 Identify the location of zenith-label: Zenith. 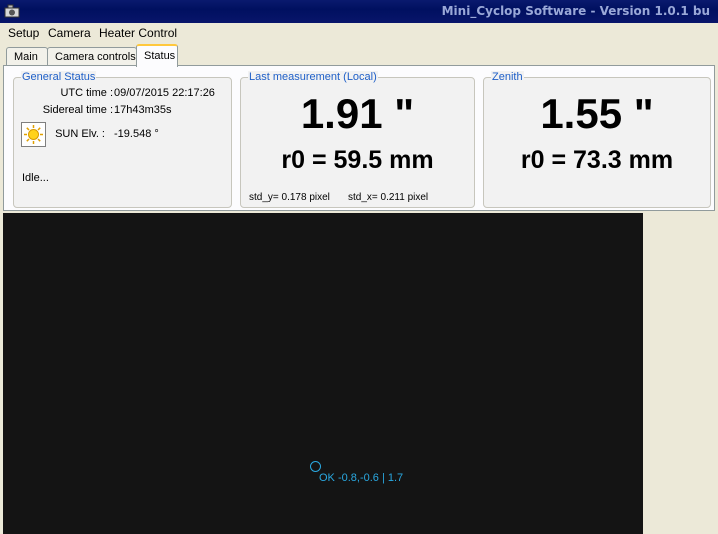
(507, 77).